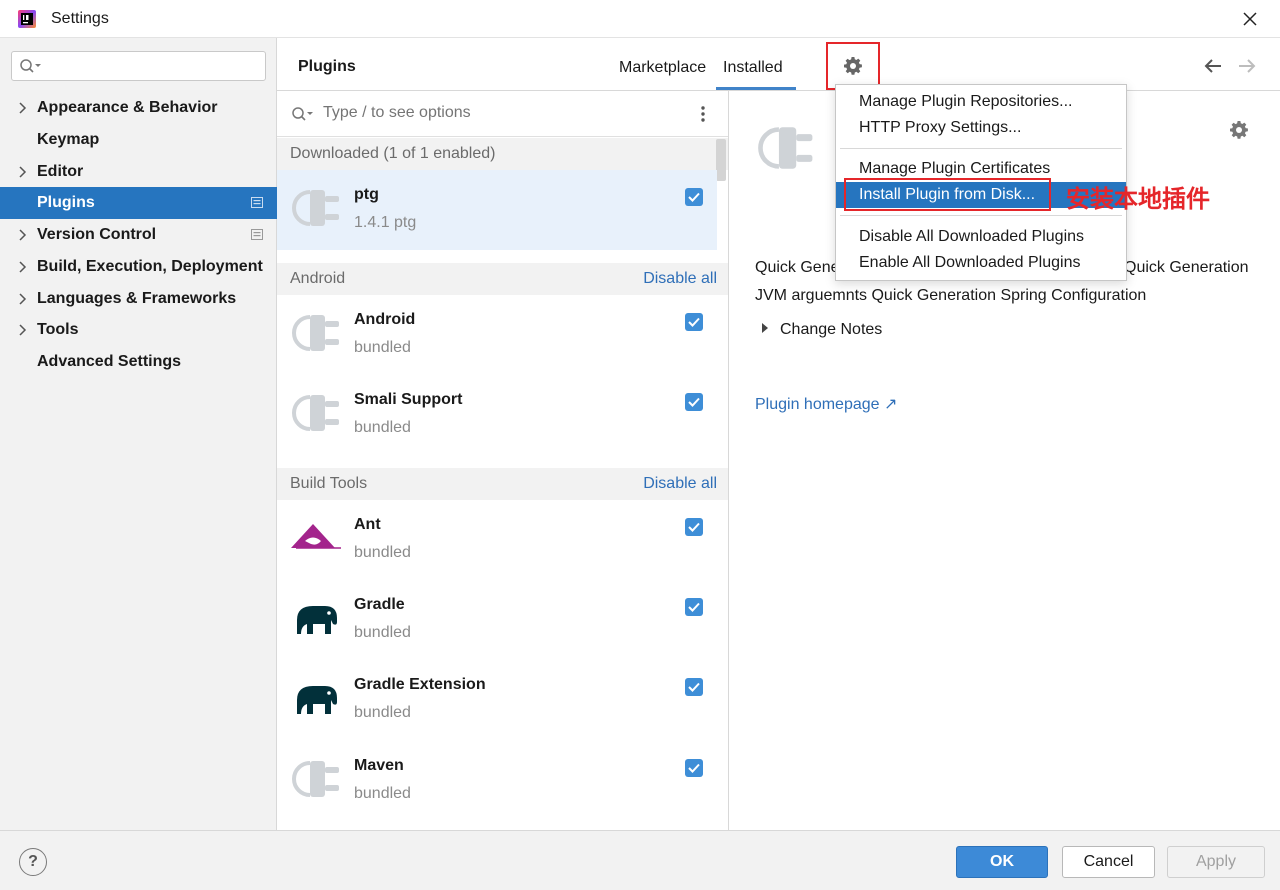 This screenshot has height=890, width=1280. Describe the element at coordinates (60, 171) in the screenshot. I see `sidebar-item-label: Editor` at that location.